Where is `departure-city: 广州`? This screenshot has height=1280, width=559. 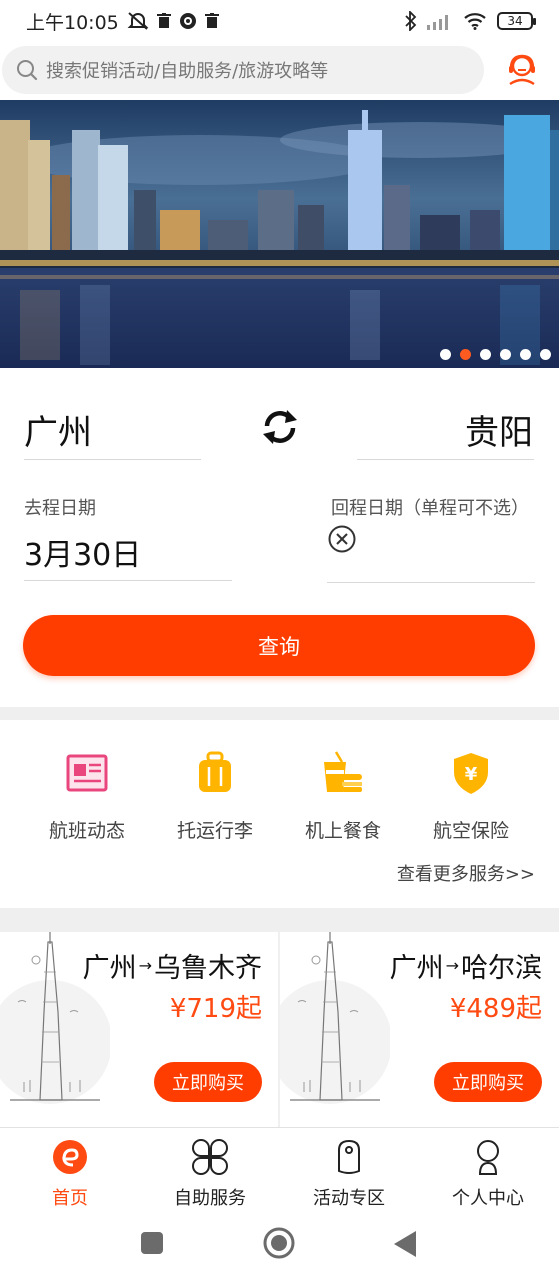 departure-city: 广州 is located at coordinates (58, 429).